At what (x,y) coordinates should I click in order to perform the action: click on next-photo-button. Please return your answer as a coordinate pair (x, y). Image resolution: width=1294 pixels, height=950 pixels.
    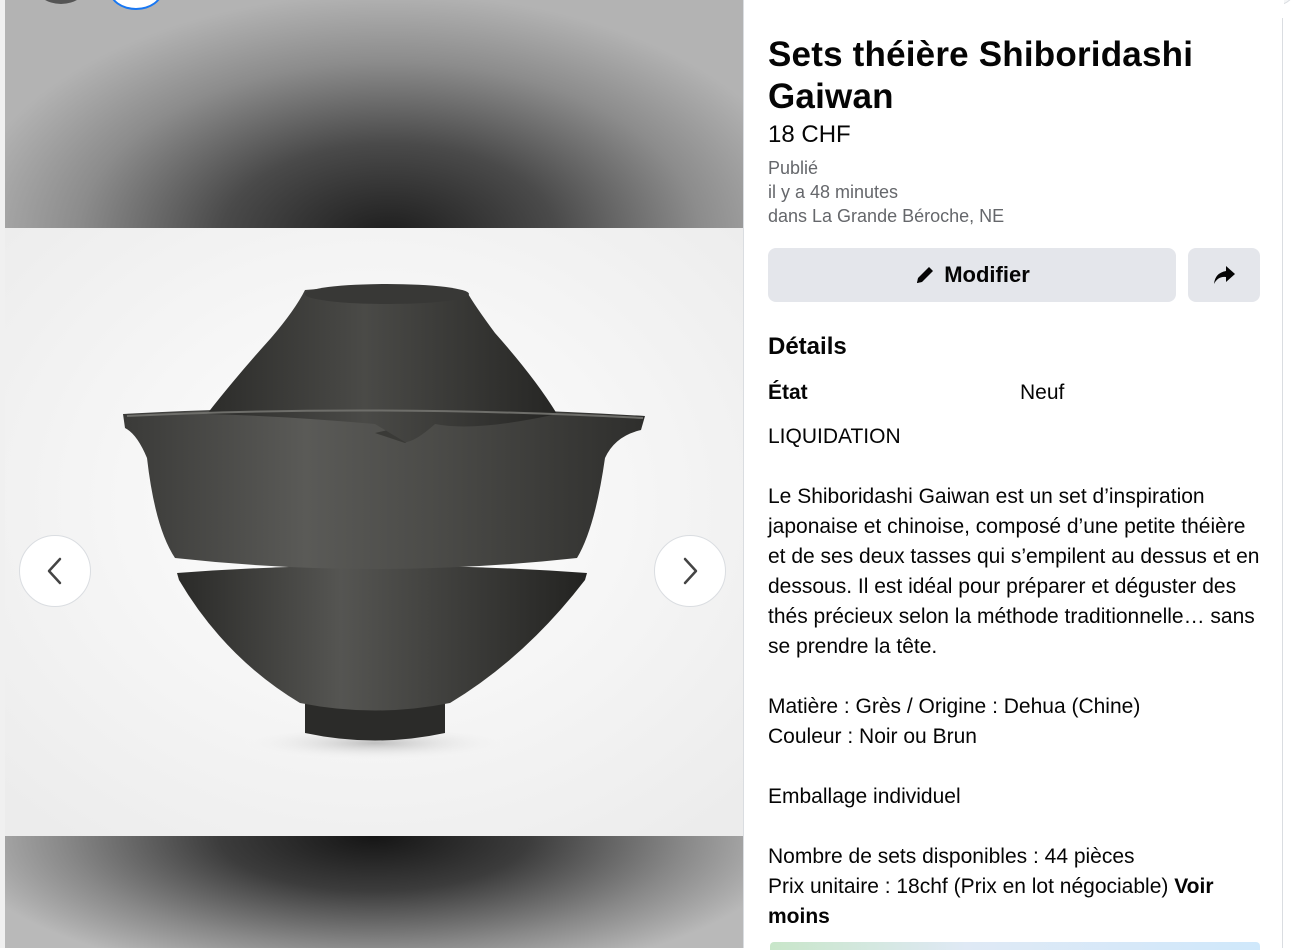
    Looking at the image, I should click on (690, 571).